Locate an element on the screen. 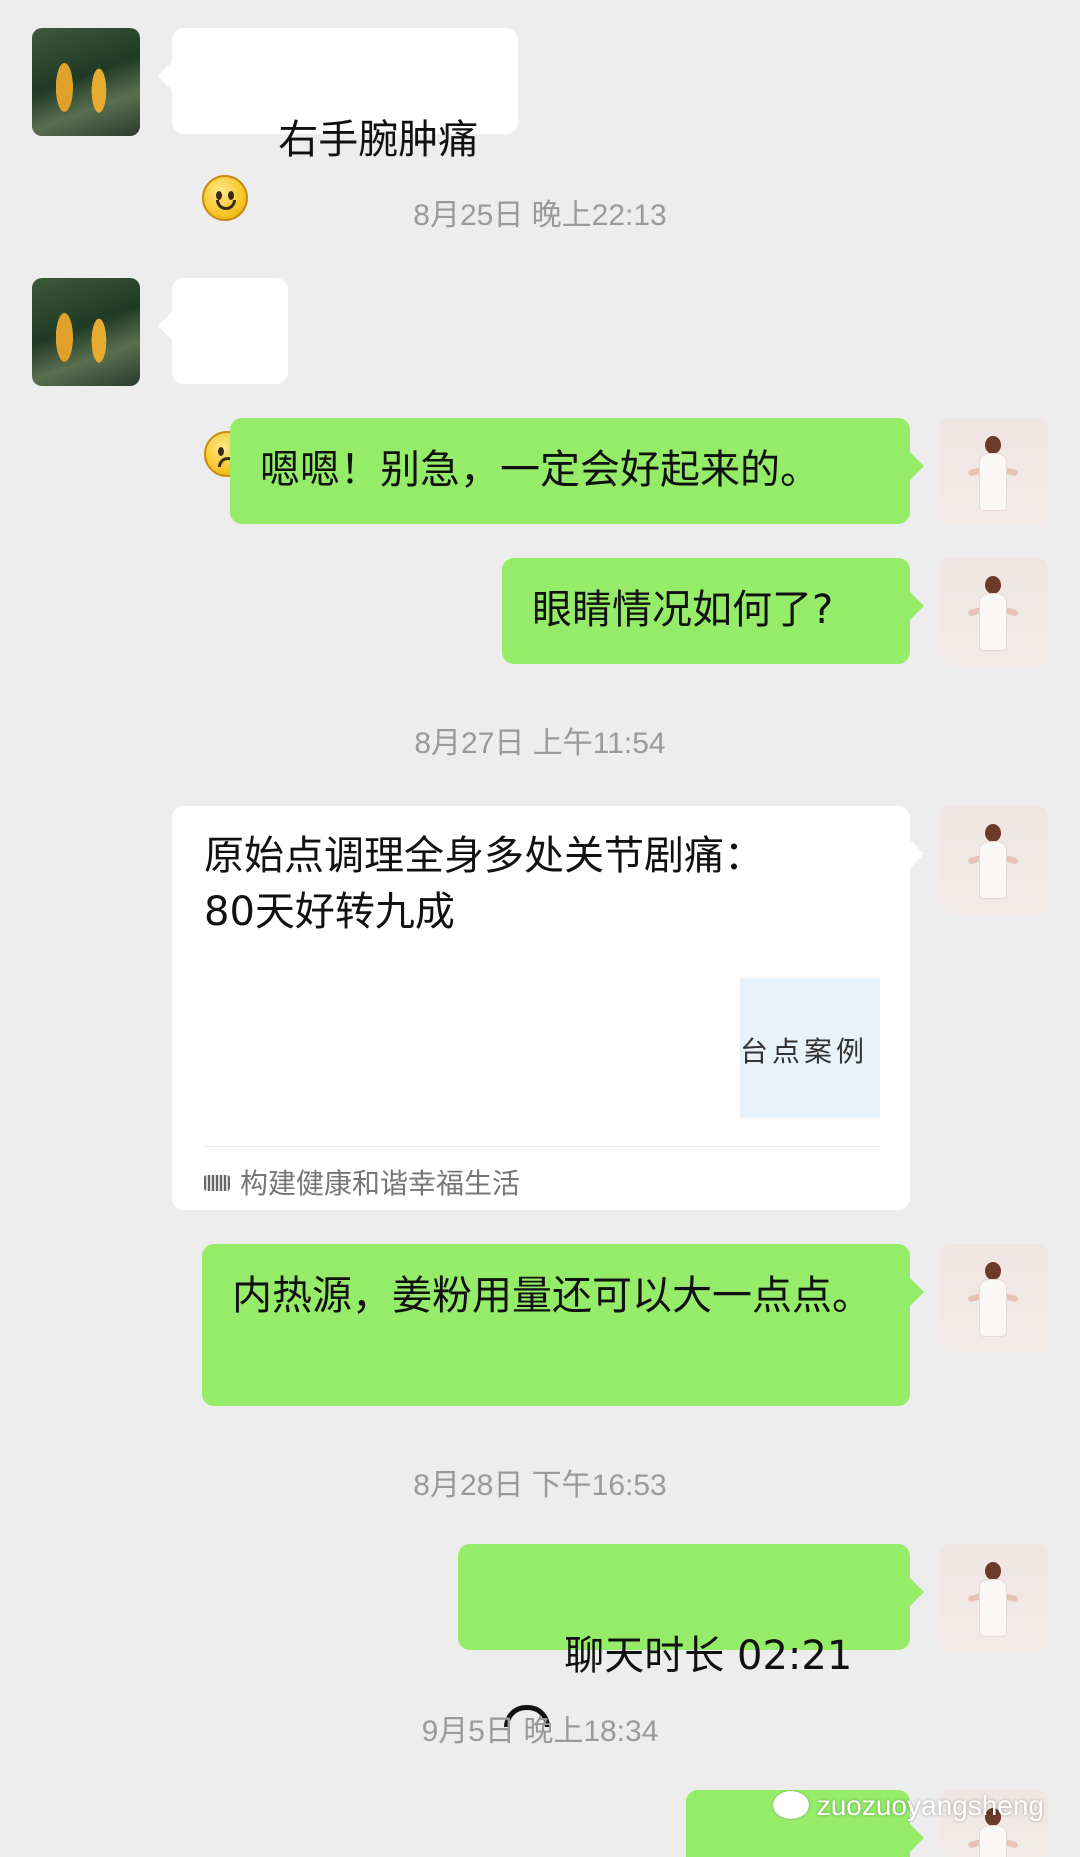 This screenshot has height=1857, width=1080. message-text: 右手腕肿痛 is located at coordinates (378, 140).